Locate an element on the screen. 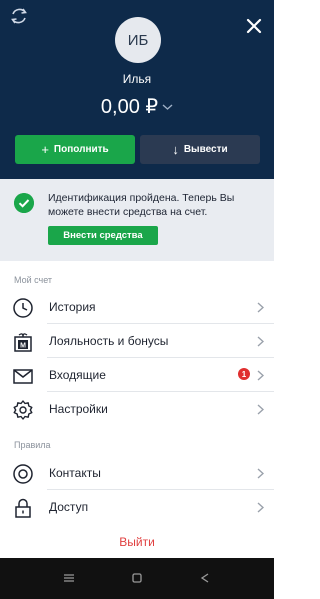 The width and height of the screenshot is (320, 599). chevron-down-icon is located at coordinates (167, 106).